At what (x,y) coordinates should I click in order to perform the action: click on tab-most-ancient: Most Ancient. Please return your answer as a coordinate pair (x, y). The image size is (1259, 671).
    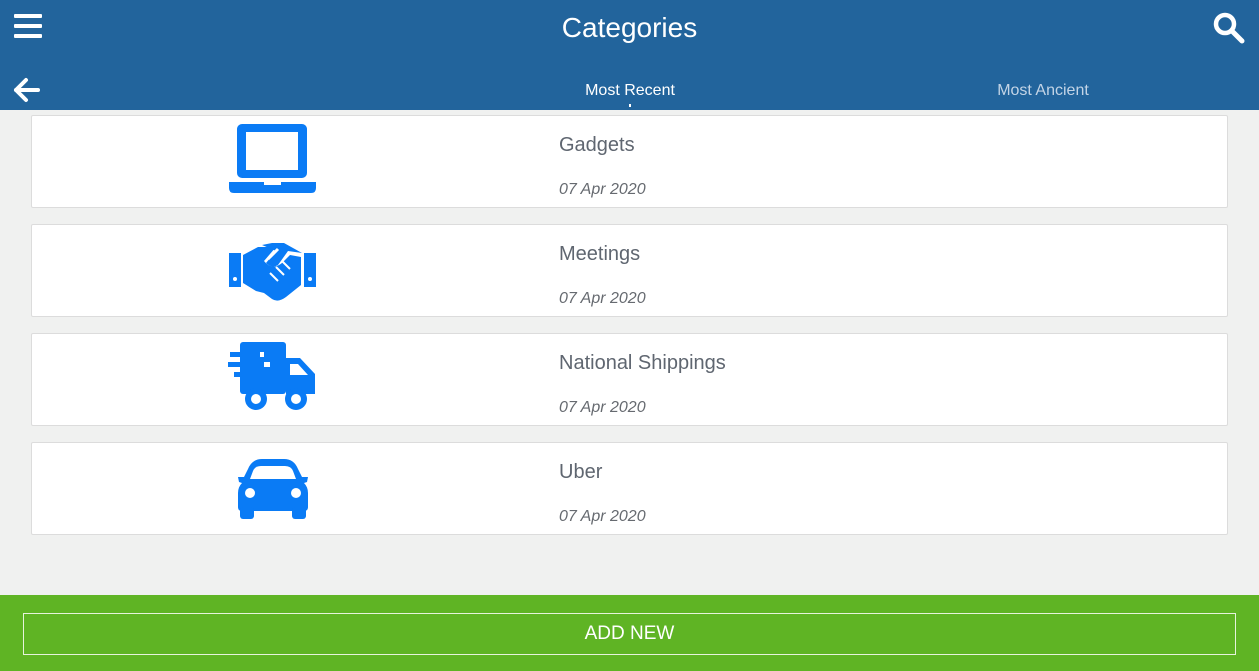
    Looking at the image, I should click on (1043, 91).